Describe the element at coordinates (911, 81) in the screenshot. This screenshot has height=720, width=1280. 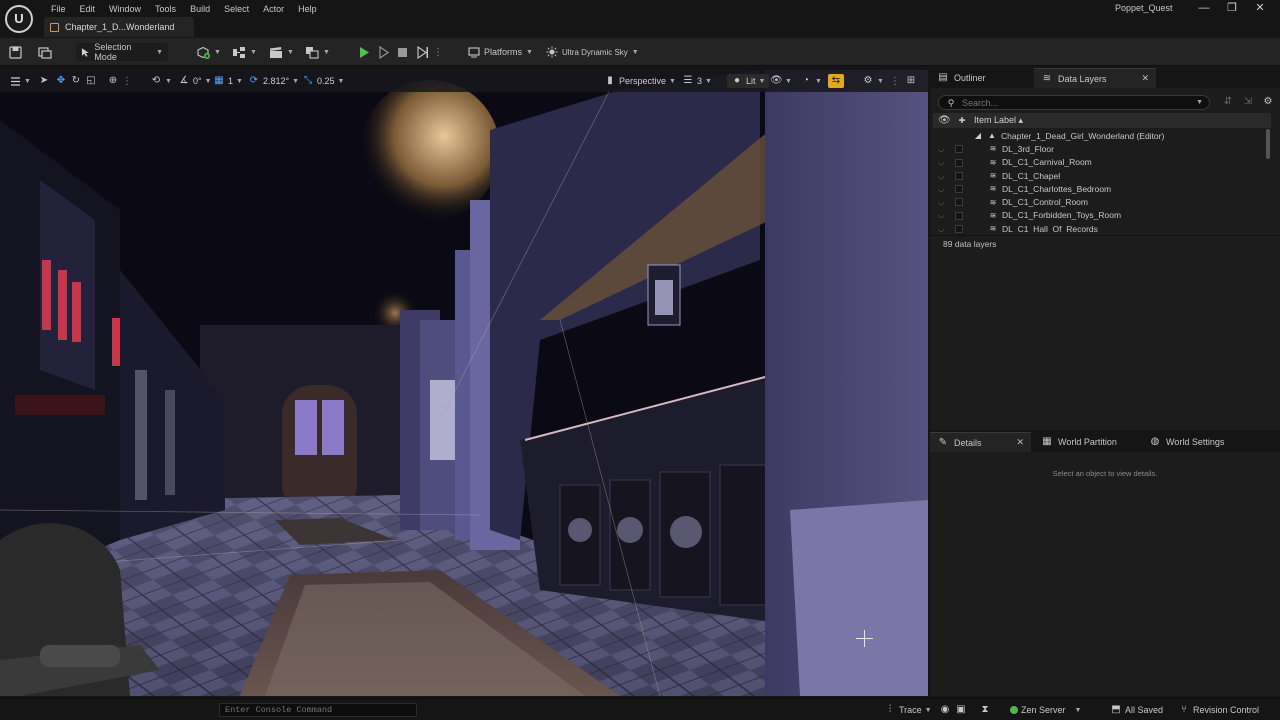
I see `viewport-layout-button: ⊞` at that location.